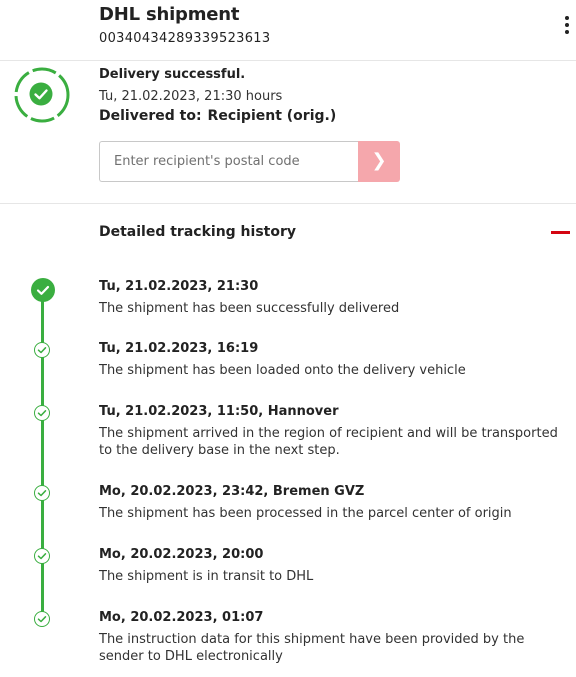  I want to click on postal-code-form: ❯, so click(249, 161).